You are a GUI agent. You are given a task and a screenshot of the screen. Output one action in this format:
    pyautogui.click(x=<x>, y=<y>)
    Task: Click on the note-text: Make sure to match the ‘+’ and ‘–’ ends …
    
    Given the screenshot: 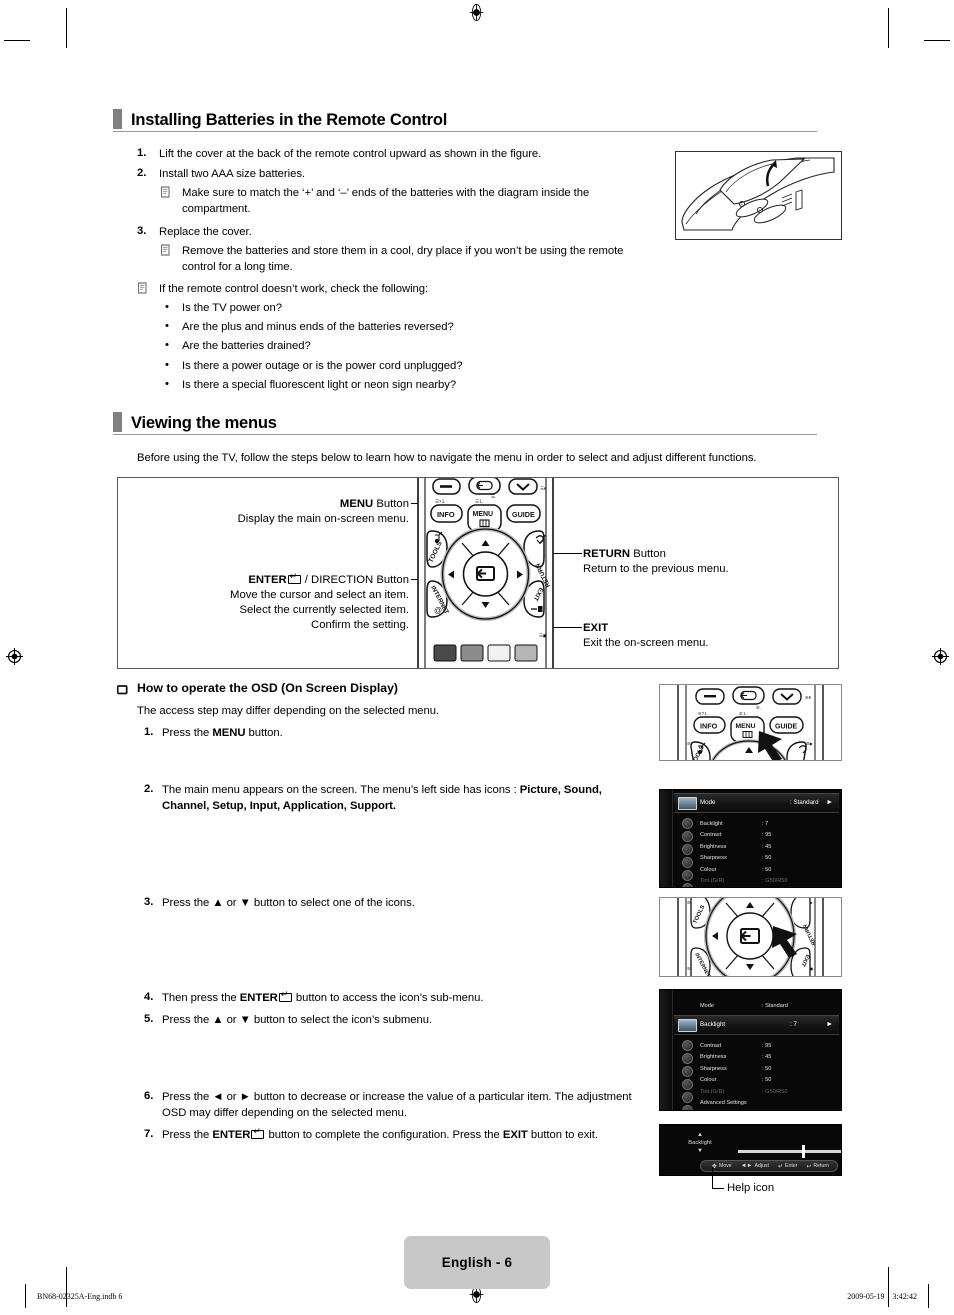 What is the action you would take?
    pyautogui.click(x=386, y=201)
    